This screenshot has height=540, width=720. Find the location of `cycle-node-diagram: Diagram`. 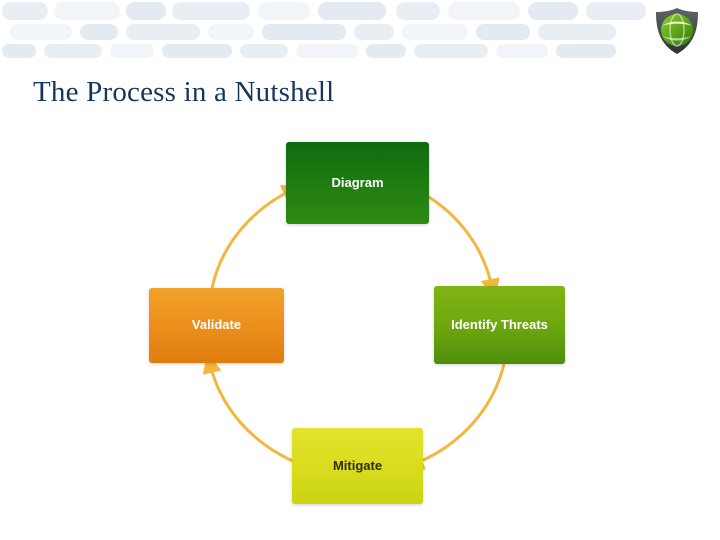

cycle-node-diagram: Diagram is located at coordinates (357, 183).